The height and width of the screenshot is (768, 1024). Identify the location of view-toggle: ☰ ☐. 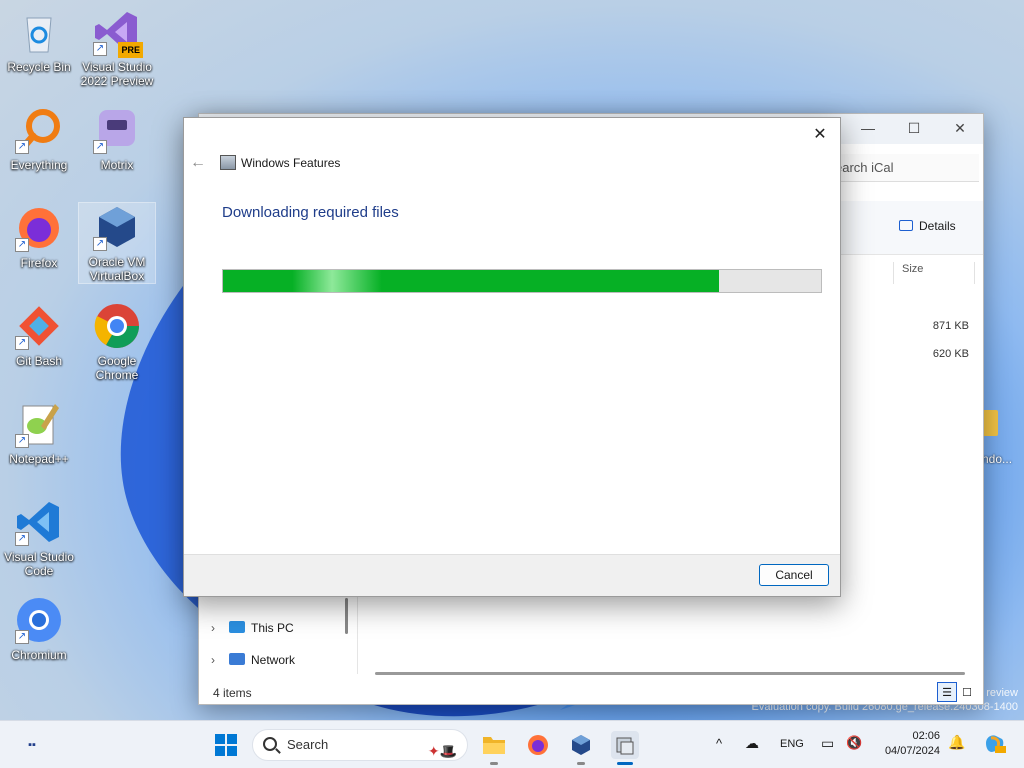
(957, 692).